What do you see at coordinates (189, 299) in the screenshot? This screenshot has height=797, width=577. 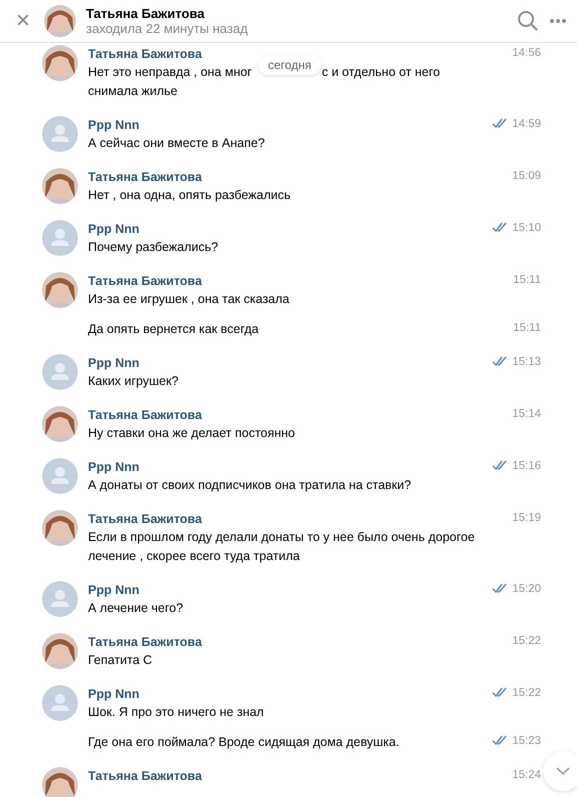 I see `message-text: Из-за ее игрушек , она так сказала` at bounding box center [189, 299].